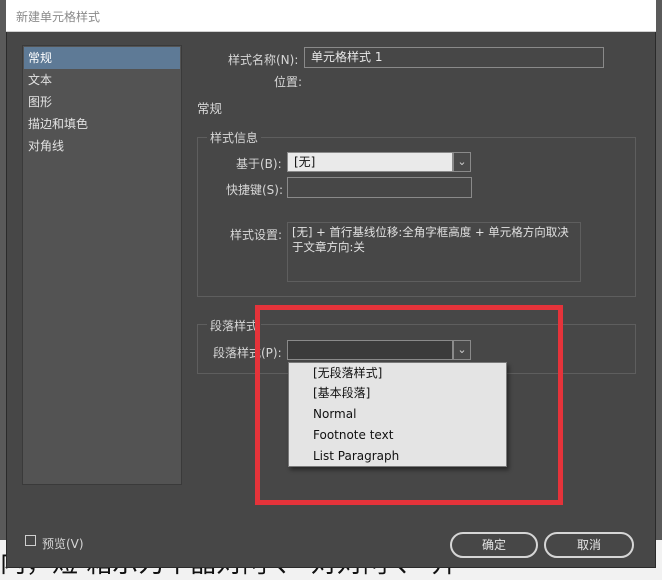 Image resolution: width=662 pixels, height=580 pixels. What do you see at coordinates (379, 187) in the screenshot?
I see `shortcut-input` at bounding box center [379, 187].